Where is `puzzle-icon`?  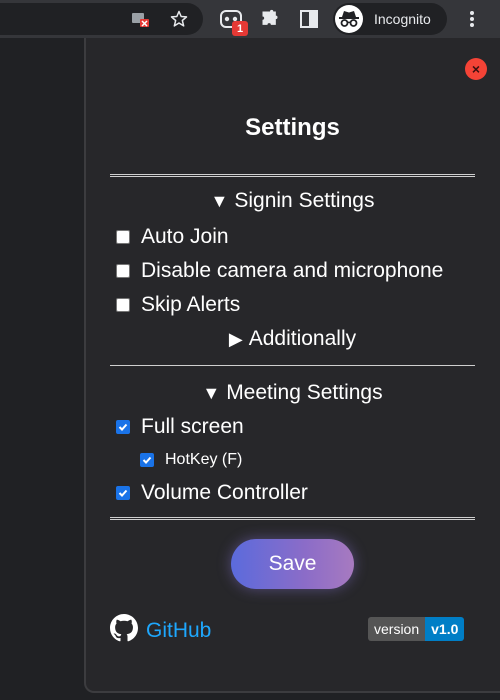
puzzle-icon is located at coordinates (270, 19).